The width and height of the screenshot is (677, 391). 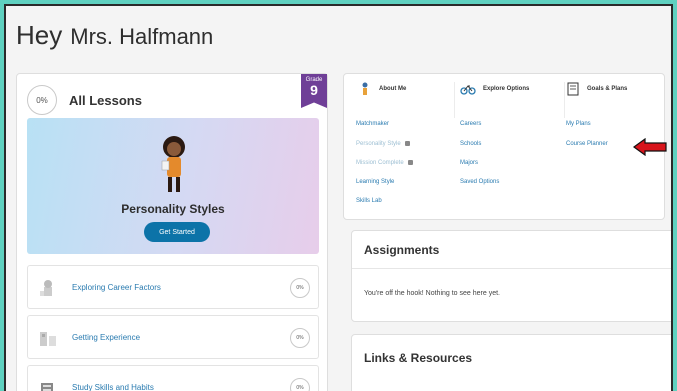 What do you see at coordinates (469, 163) in the screenshot?
I see `majors-link: Majors` at bounding box center [469, 163].